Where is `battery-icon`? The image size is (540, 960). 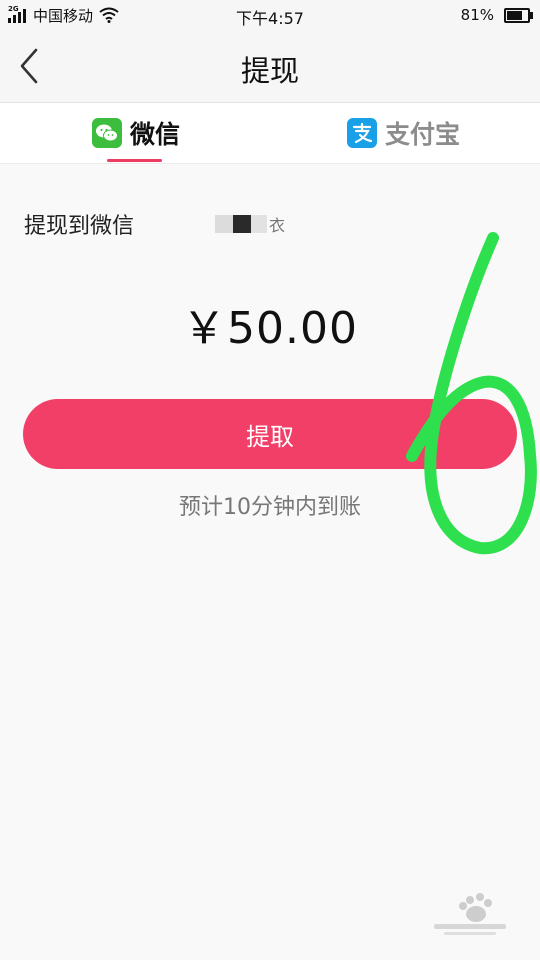 battery-icon is located at coordinates (518, 15).